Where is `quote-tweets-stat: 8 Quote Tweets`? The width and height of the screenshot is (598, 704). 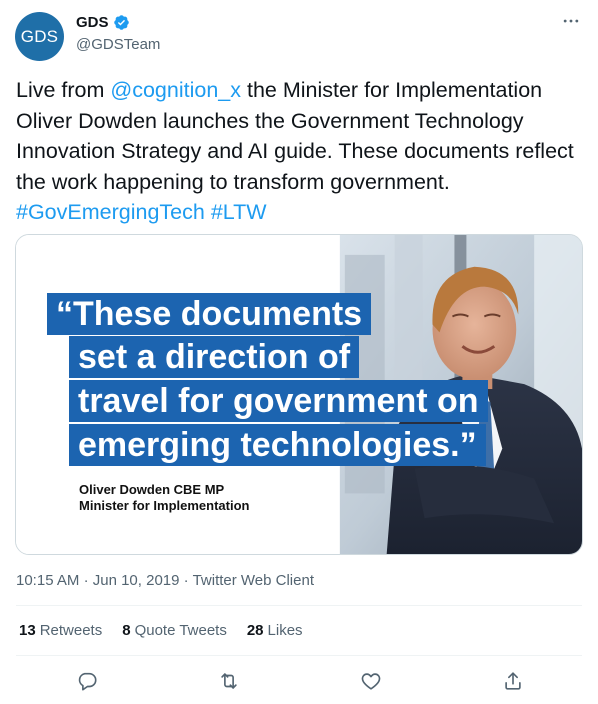 quote-tweets-stat: 8 Quote Tweets is located at coordinates (174, 630).